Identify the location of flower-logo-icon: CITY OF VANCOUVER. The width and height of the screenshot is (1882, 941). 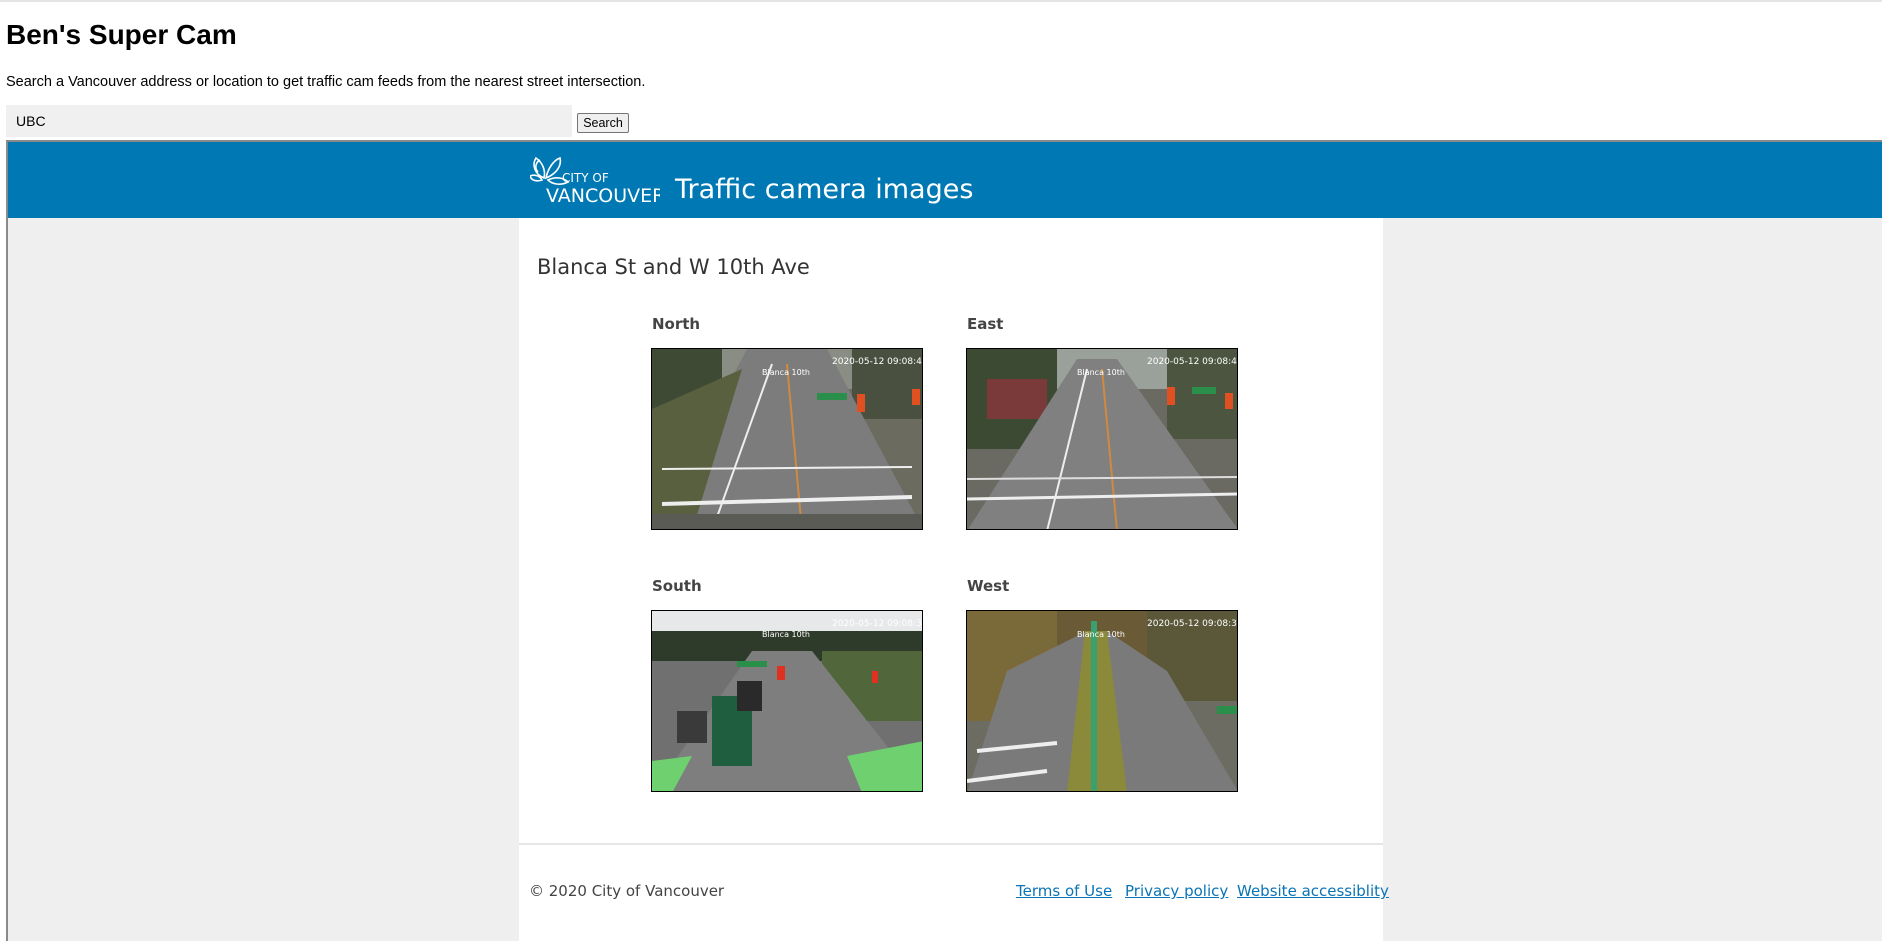
(597, 181).